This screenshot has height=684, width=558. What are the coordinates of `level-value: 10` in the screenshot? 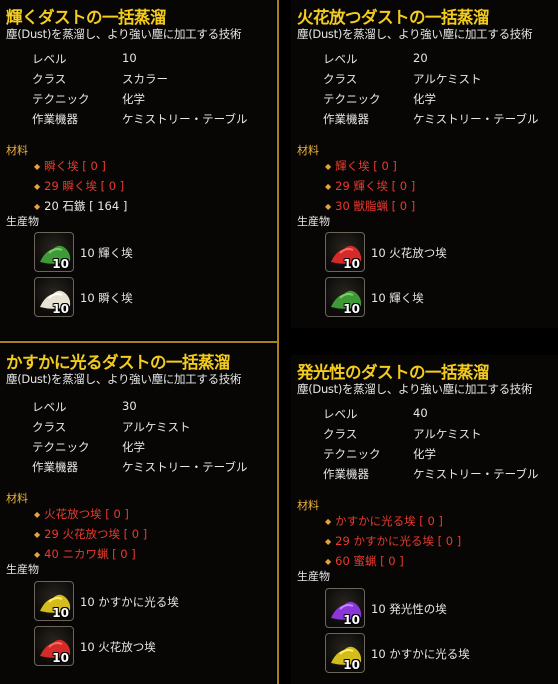 It's located at (129, 58).